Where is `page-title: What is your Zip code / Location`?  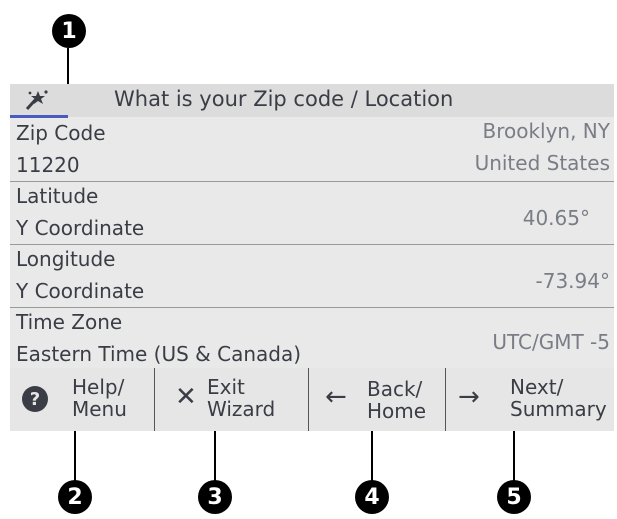 page-title: What is your Zip code / Location is located at coordinates (284, 99).